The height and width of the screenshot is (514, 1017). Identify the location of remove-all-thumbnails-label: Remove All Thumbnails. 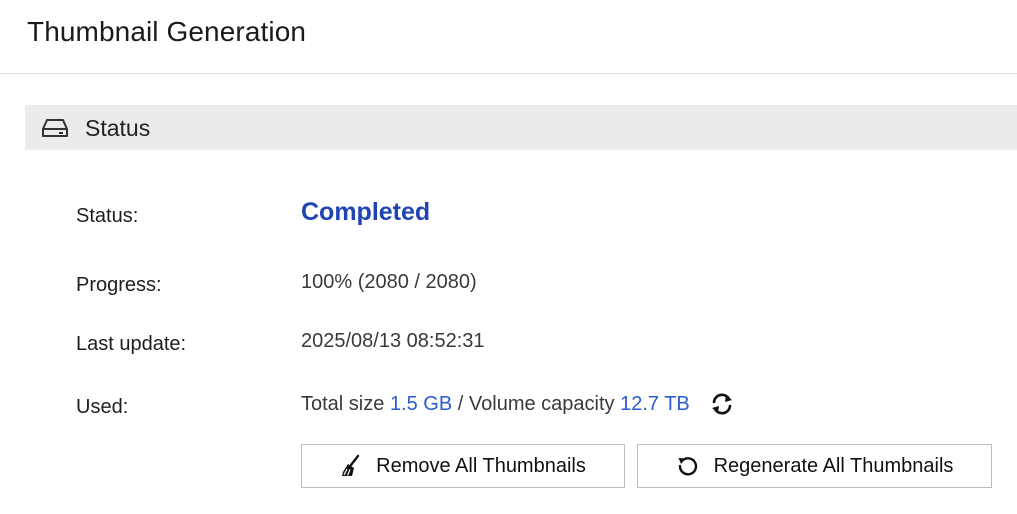
(481, 465).